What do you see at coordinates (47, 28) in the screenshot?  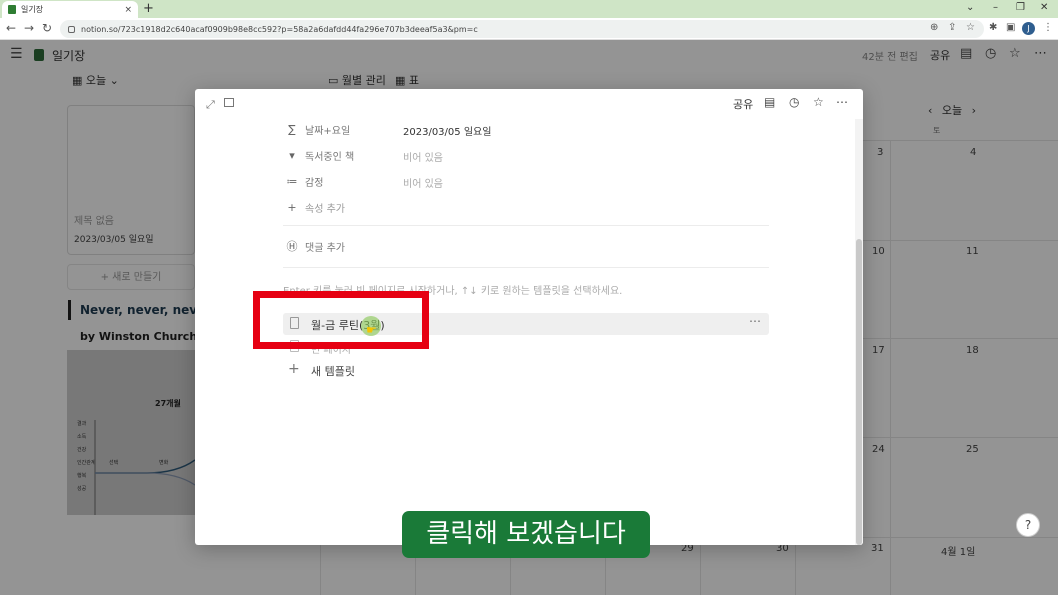 I see `reload-icon: ↻` at bounding box center [47, 28].